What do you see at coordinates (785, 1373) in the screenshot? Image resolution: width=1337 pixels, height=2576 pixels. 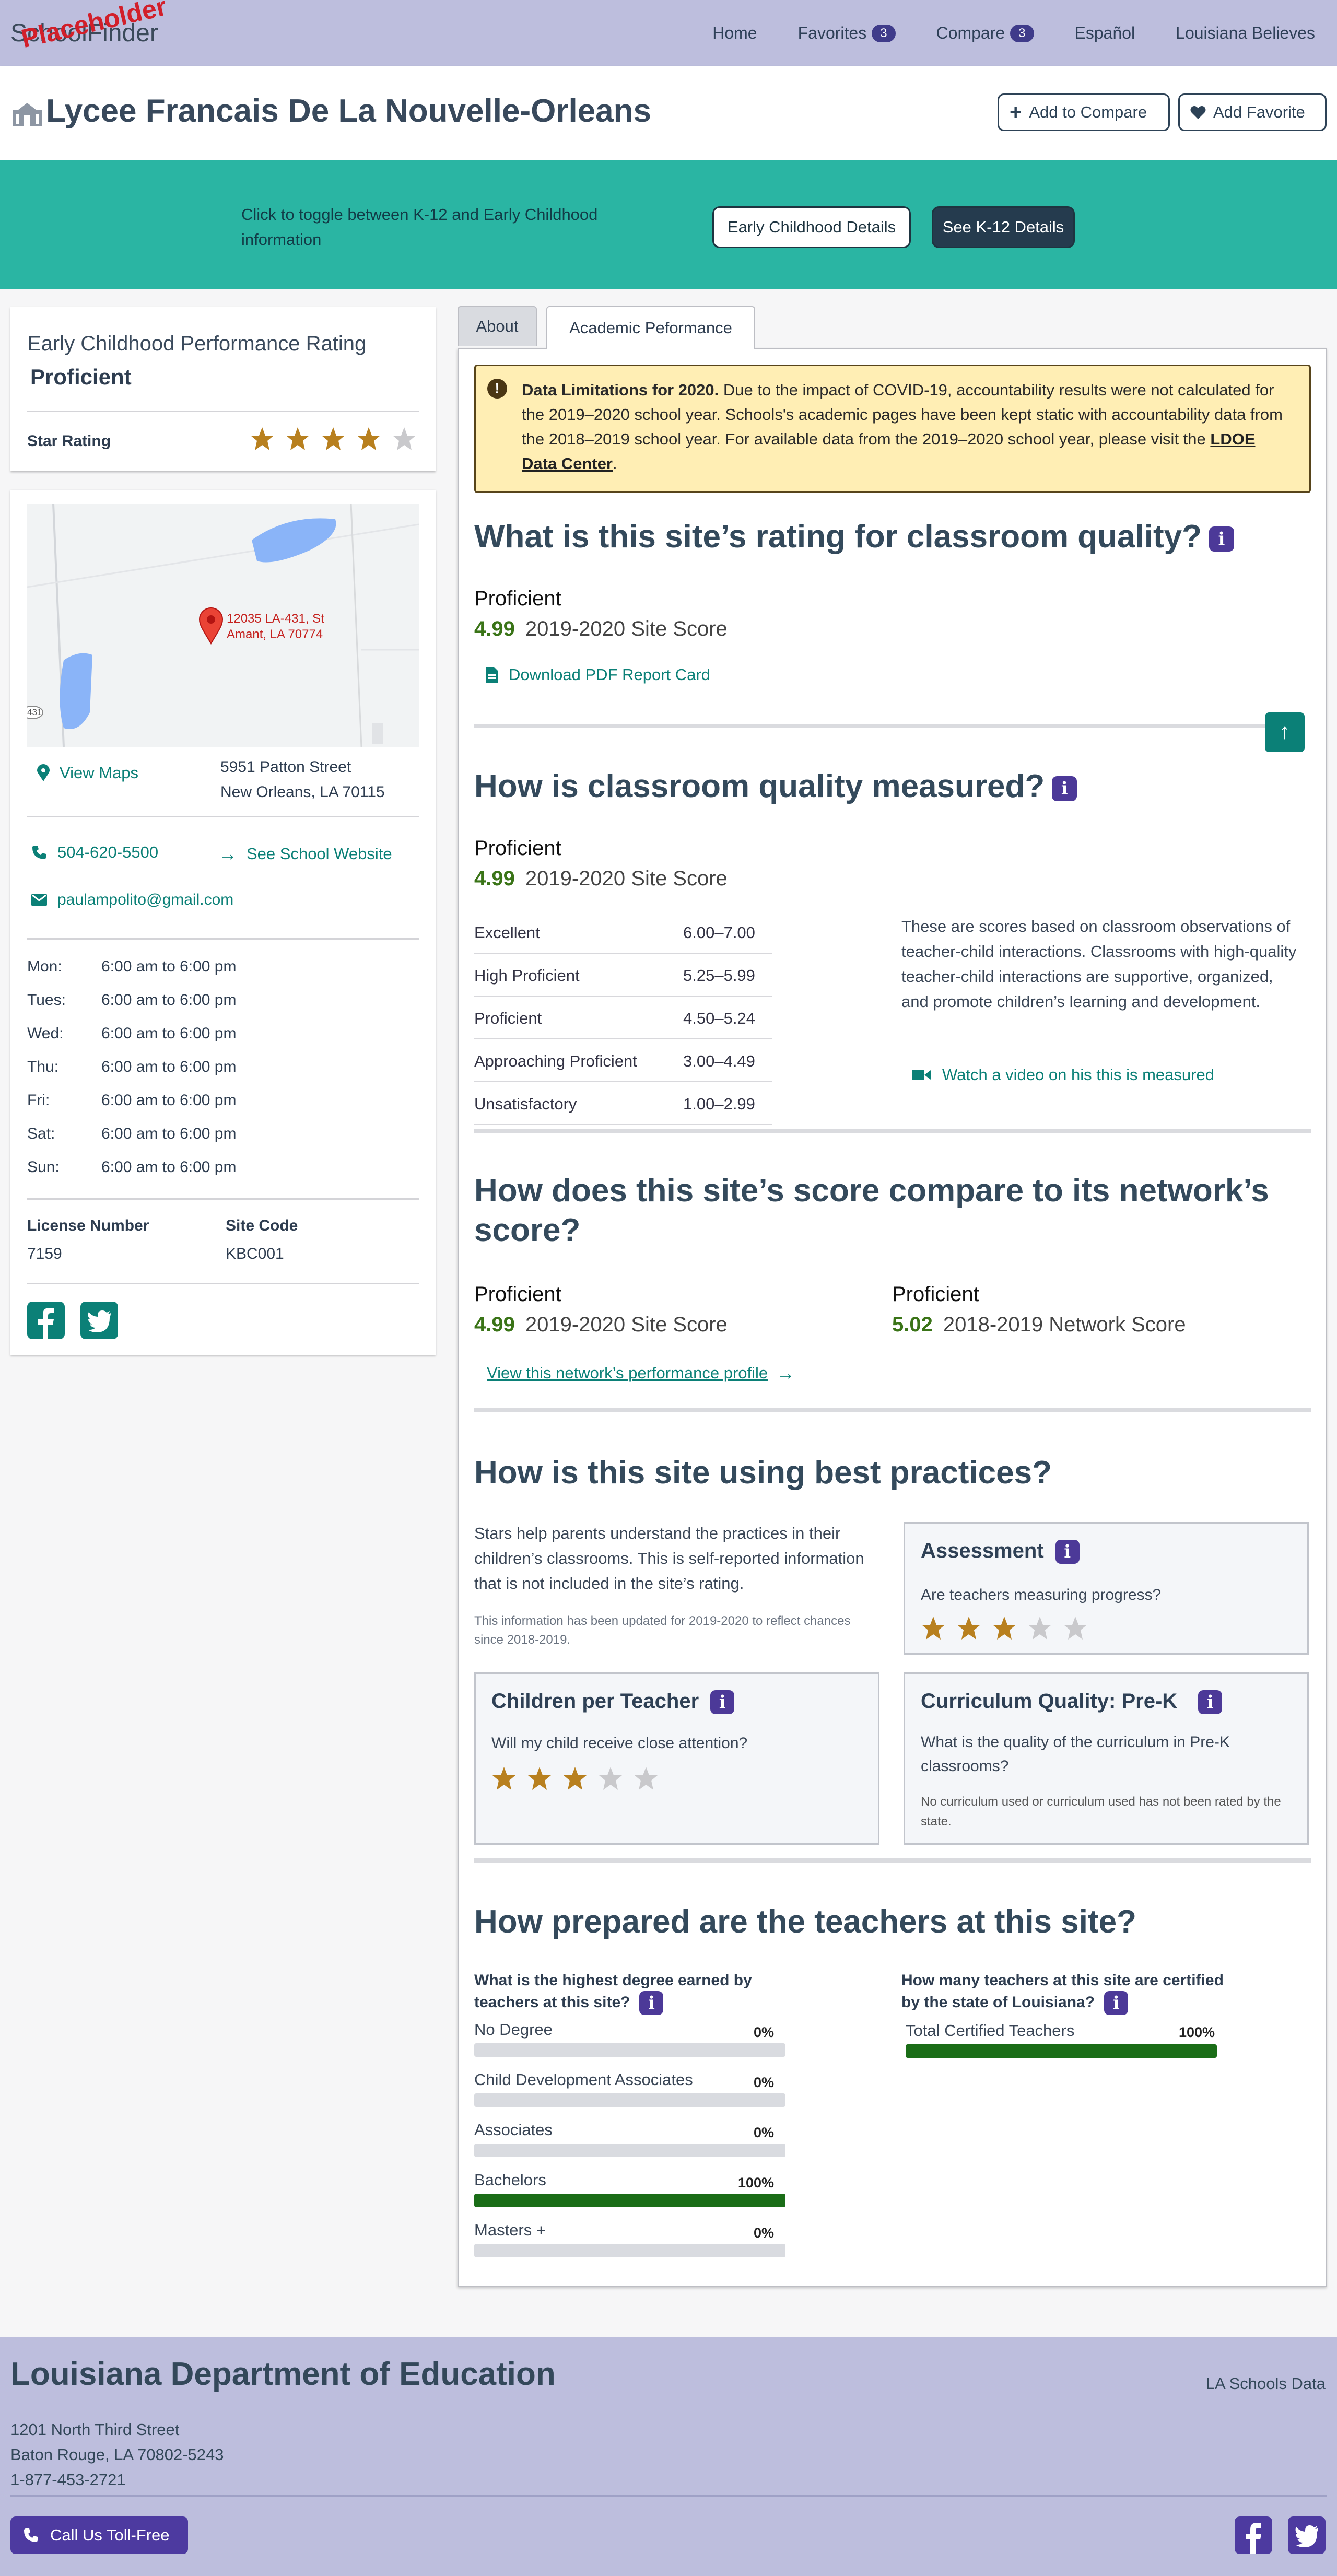 I see `arrow-right-icon: →` at bounding box center [785, 1373].